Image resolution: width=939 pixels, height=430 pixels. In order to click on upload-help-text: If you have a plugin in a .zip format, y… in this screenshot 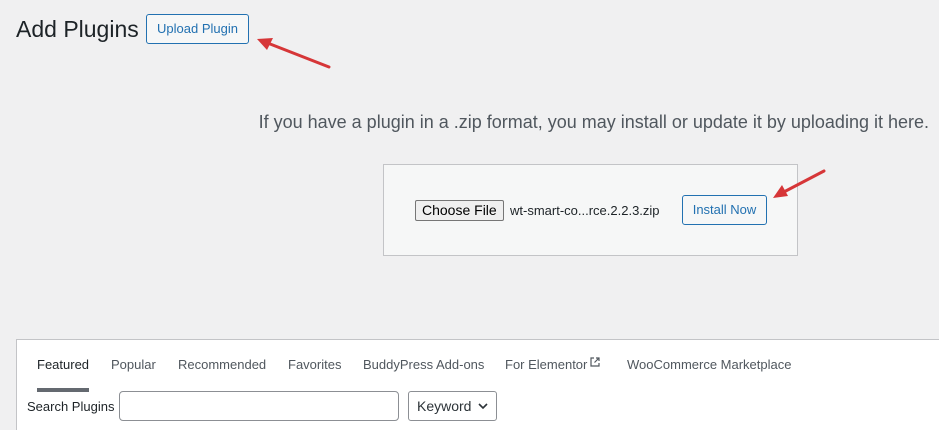, I will do `click(593, 122)`.